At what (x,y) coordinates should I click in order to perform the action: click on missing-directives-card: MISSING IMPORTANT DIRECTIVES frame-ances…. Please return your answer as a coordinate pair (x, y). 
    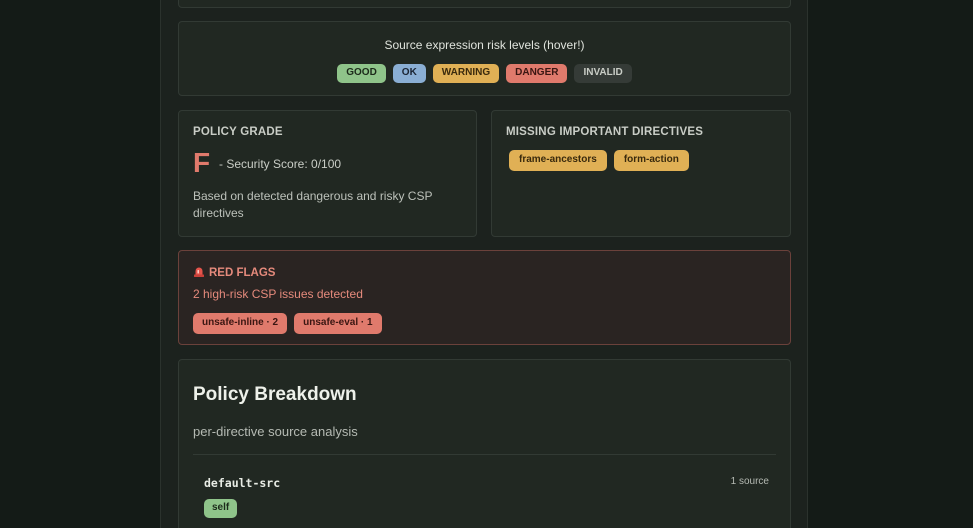
    Looking at the image, I should click on (641, 173).